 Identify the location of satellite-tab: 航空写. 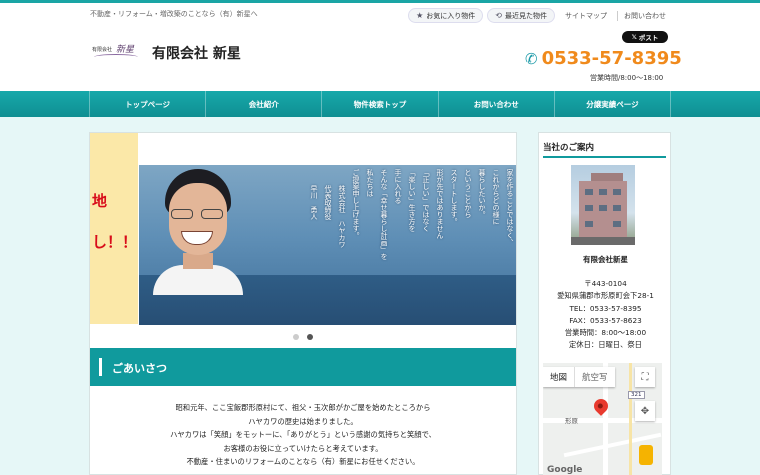
(594, 377).